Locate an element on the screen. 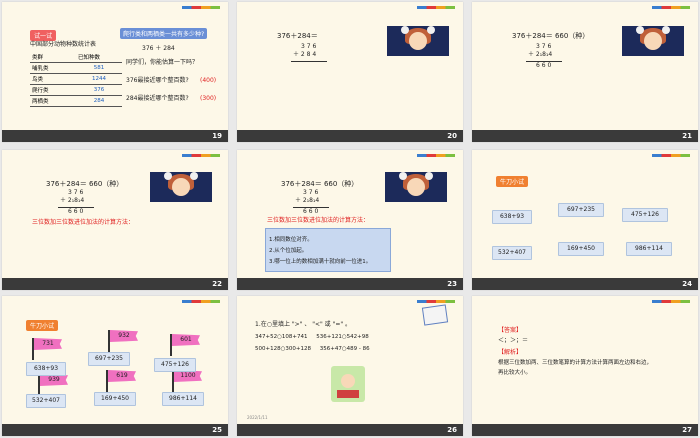  slide-footer: 26 is located at coordinates (350, 430).